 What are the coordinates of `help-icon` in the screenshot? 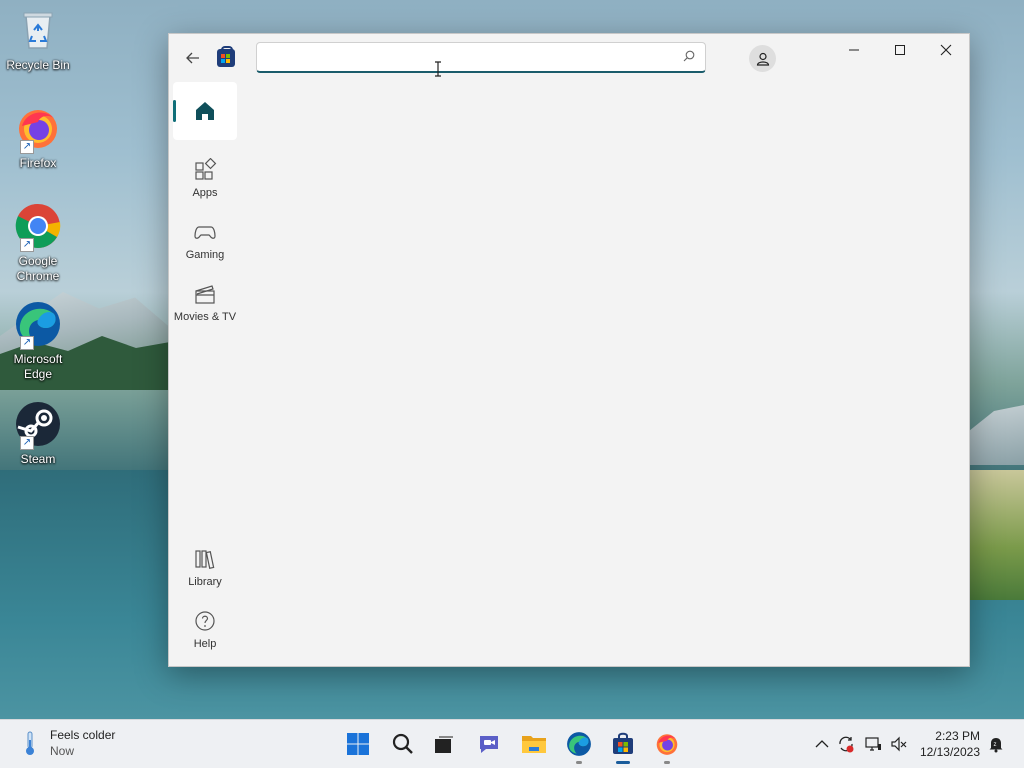 It's located at (205, 621).